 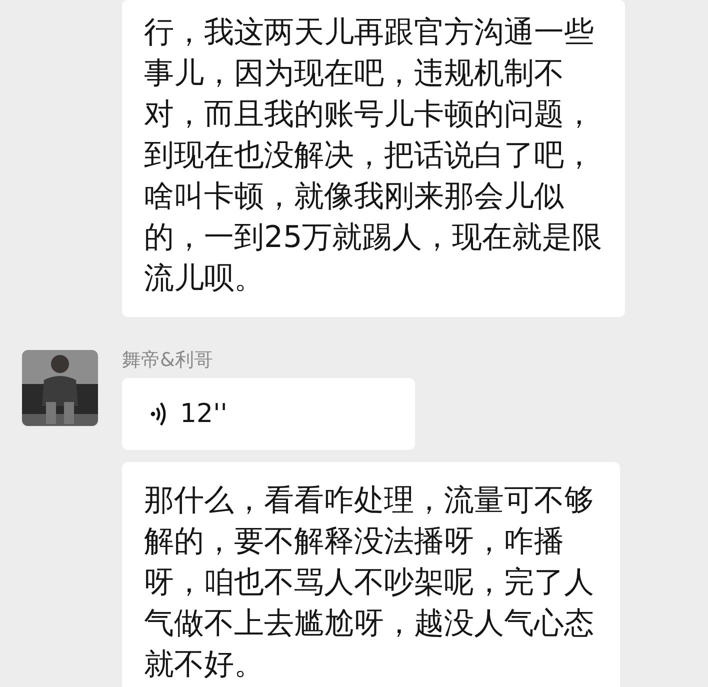 I want to click on voice-message: 12'', so click(x=268, y=414).